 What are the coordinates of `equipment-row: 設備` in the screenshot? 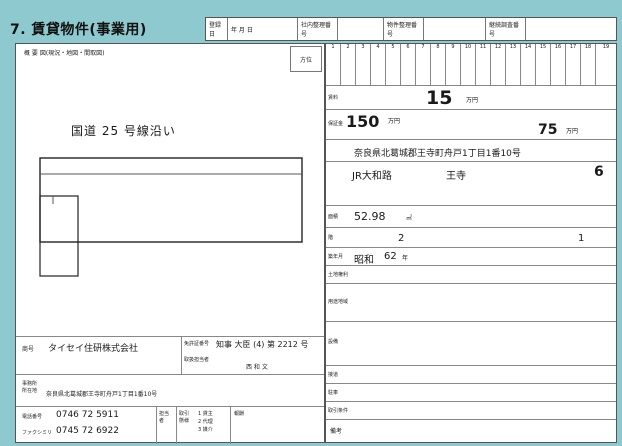 It's located at (471, 344).